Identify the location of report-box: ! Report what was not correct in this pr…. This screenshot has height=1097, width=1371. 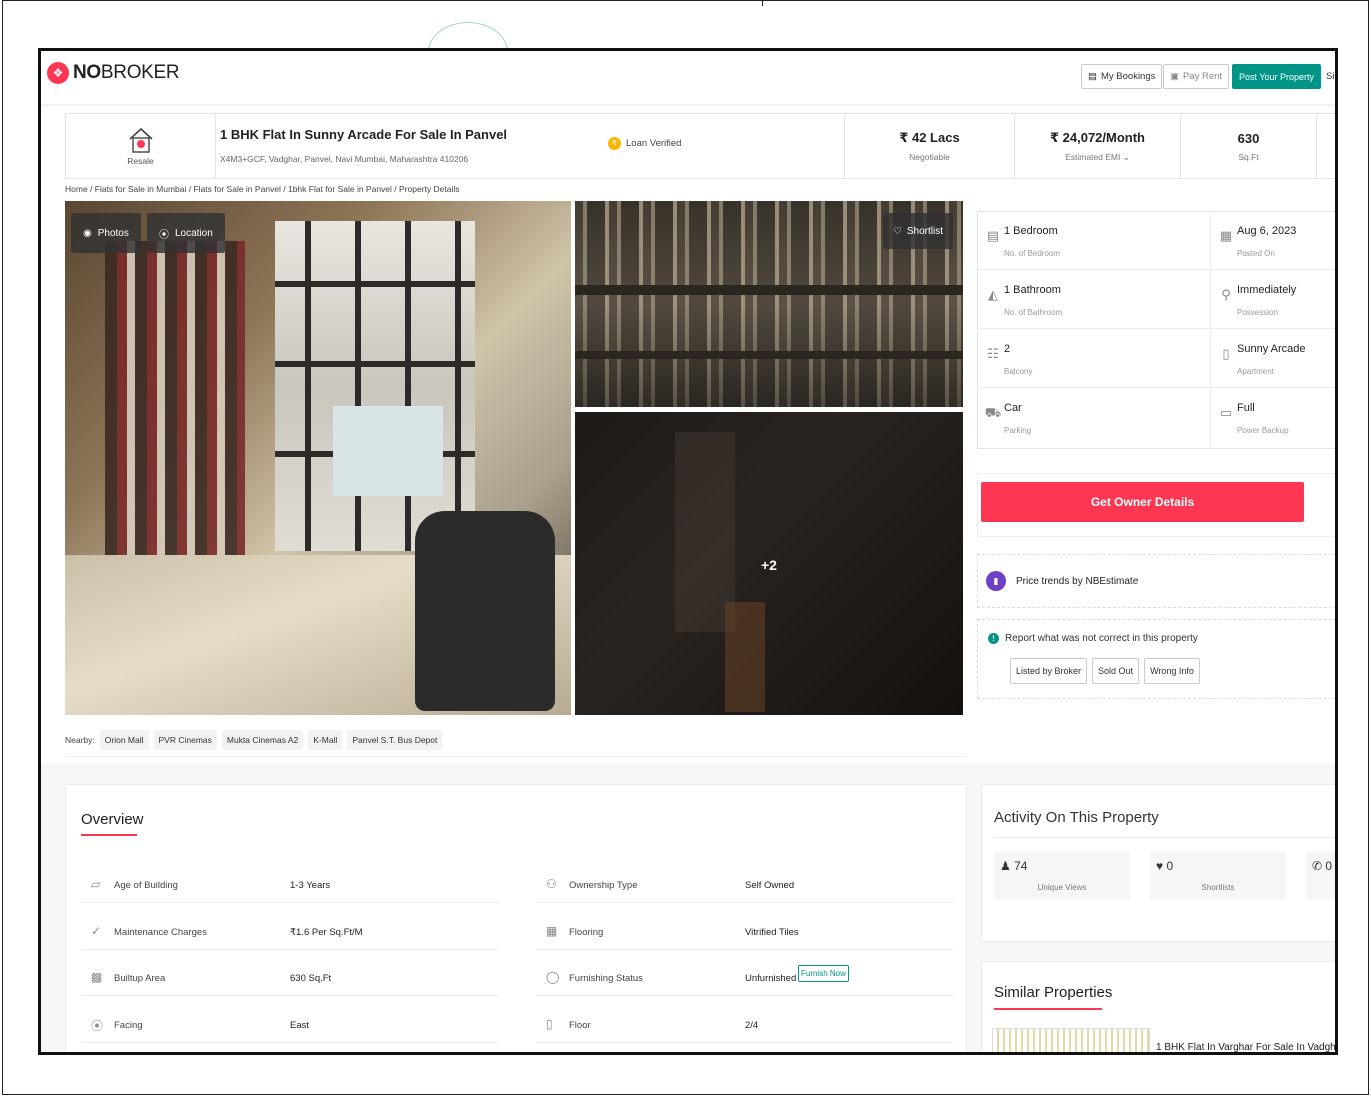
(1156, 659).